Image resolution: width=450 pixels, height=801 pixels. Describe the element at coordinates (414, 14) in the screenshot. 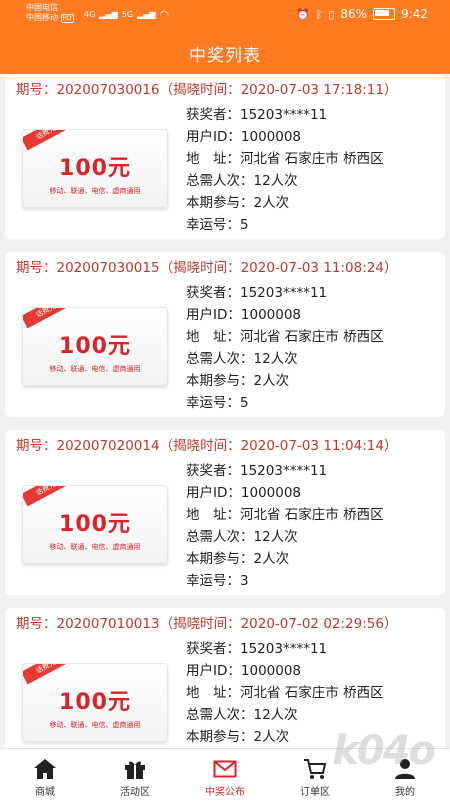

I see `clock: 9:42` at that location.